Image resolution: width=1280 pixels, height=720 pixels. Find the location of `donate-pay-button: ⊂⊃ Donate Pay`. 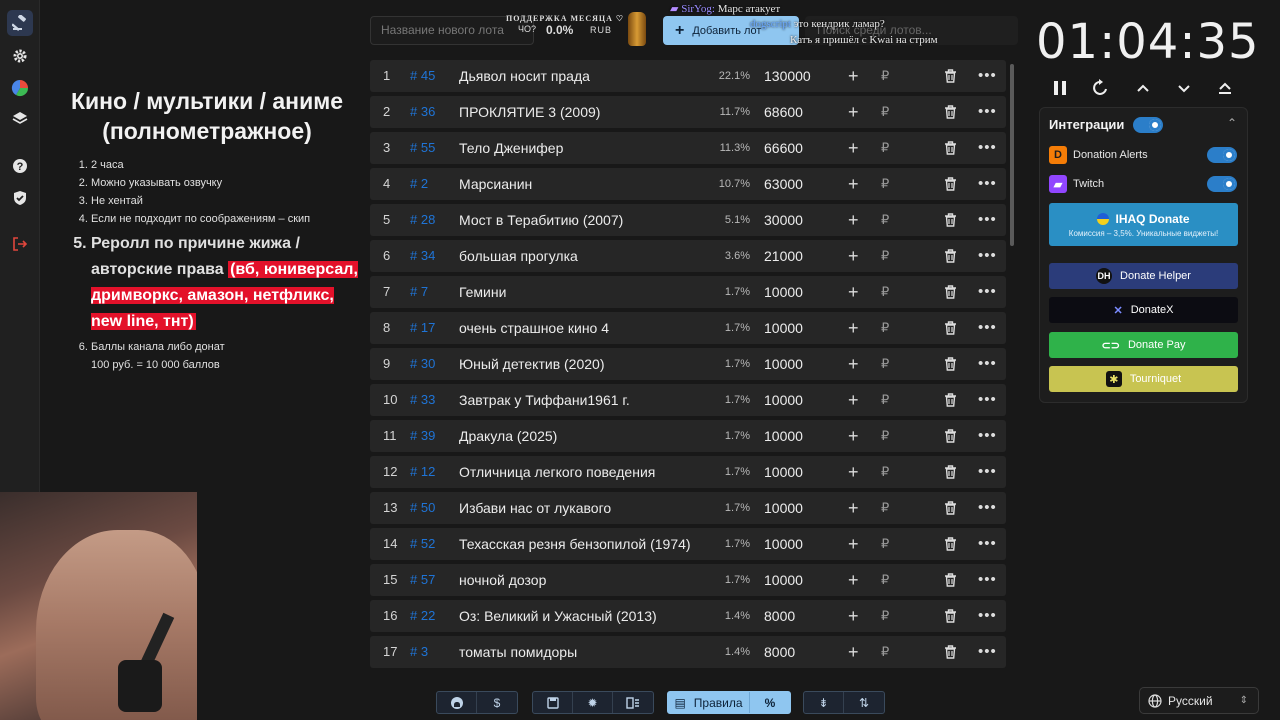

donate-pay-button: ⊂⊃ Donate Pay is located at coordinates (1143, 345).